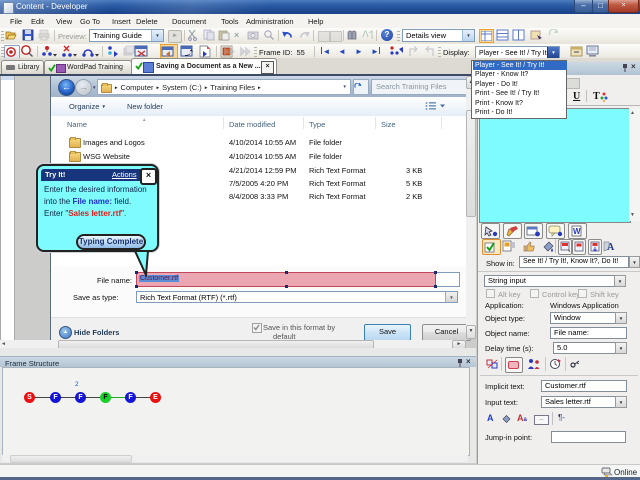  What do you see at coordinates (577, 231) in the screenshot?
I see `svg-text: W` at bounding box center [577, 231].